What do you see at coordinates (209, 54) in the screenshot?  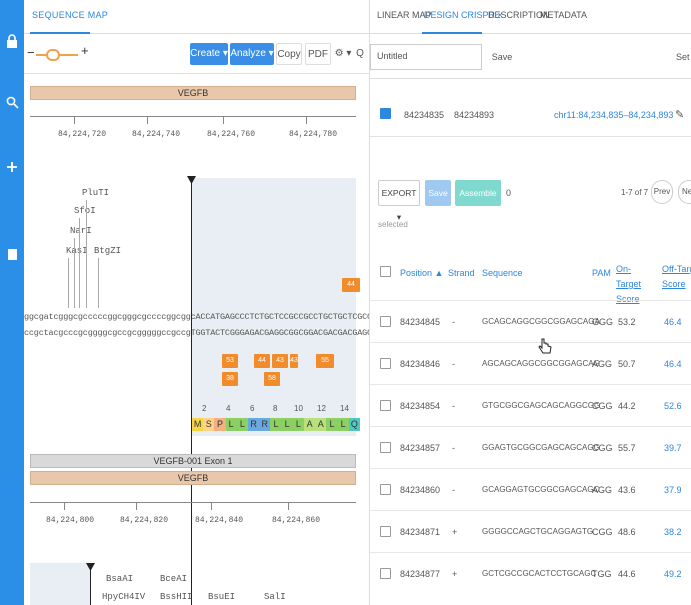 I see `create-button: Create ▾` at bounding box center [209, 54].